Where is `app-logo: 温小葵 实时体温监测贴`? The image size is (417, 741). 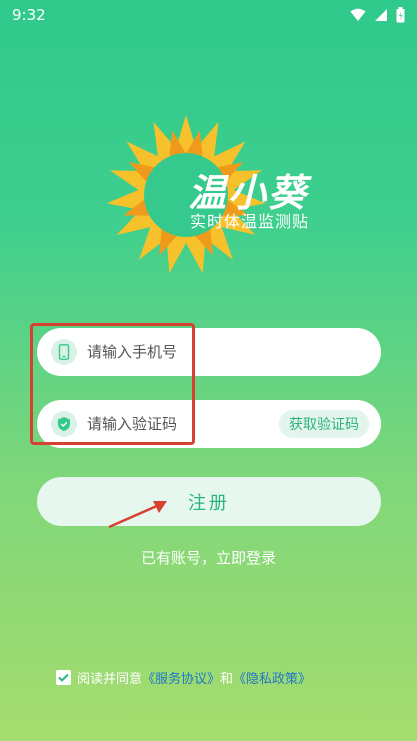
app-logo: 温小葵 实时体温监测贴 is located at coordinates (213, 195).